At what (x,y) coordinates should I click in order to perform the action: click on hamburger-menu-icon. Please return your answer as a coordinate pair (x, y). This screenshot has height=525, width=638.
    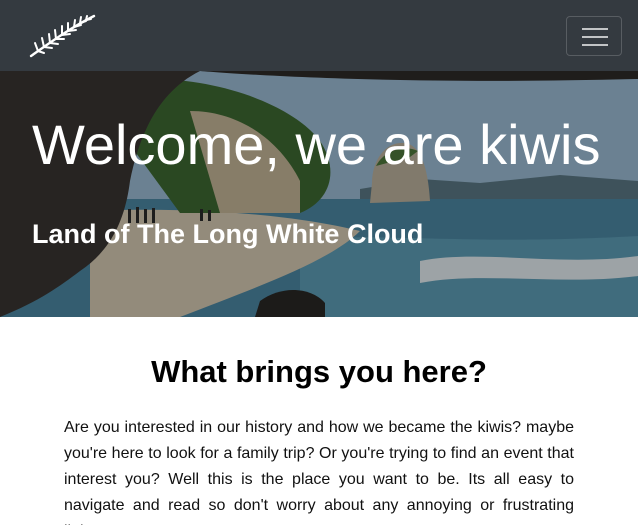
    Looking at the image, I should click on (595, 37).